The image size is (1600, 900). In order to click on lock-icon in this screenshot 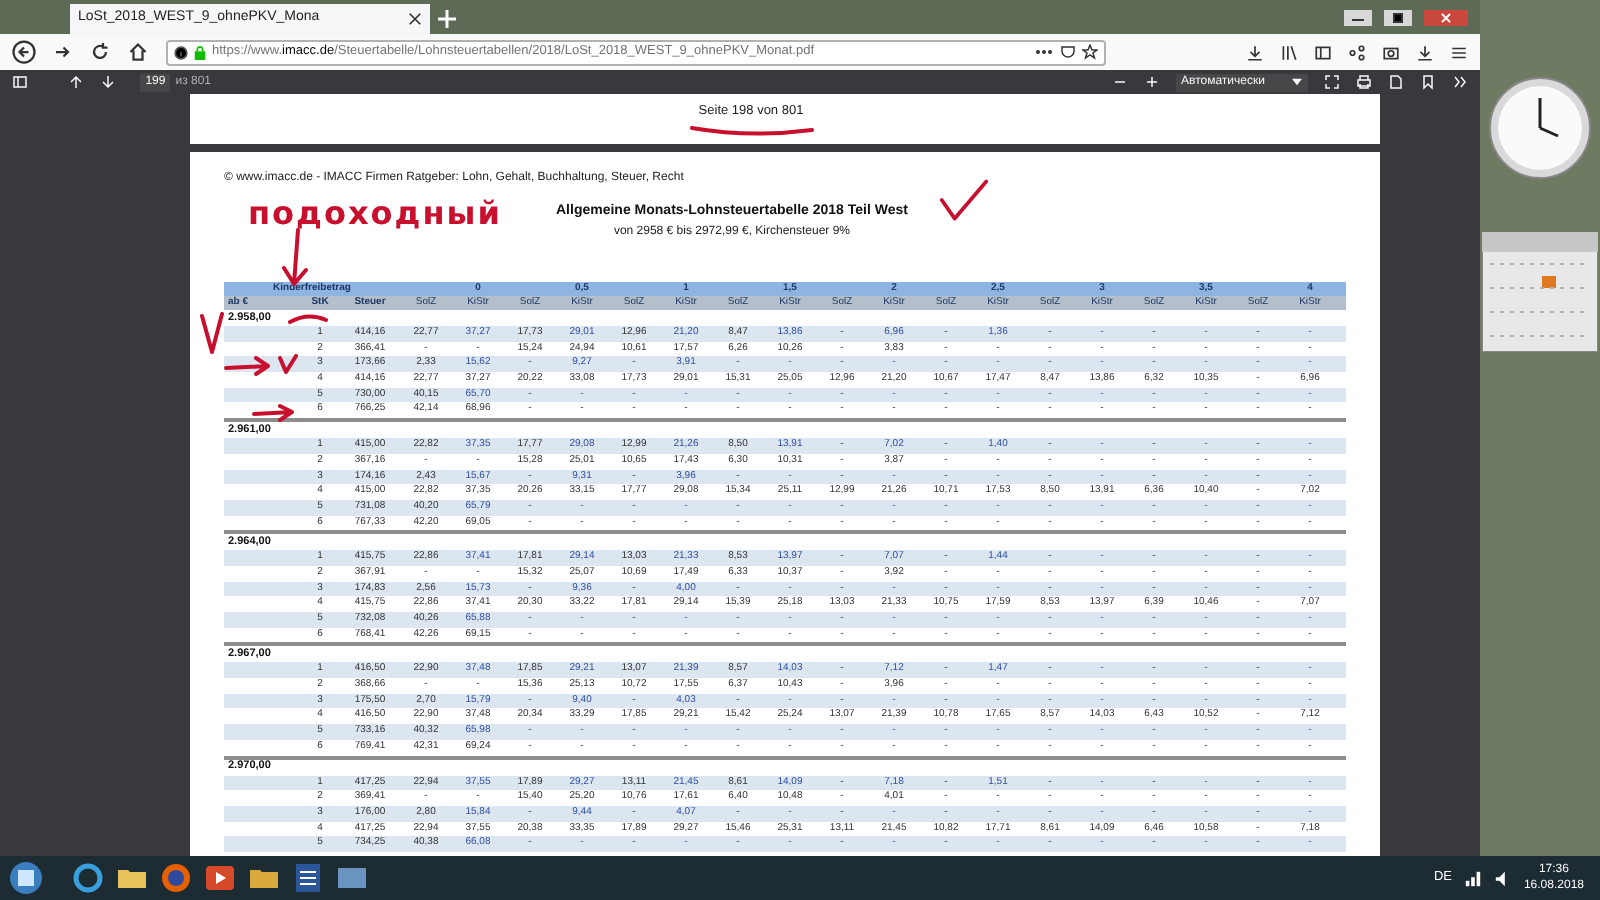, I will do `click(200, 52)`.